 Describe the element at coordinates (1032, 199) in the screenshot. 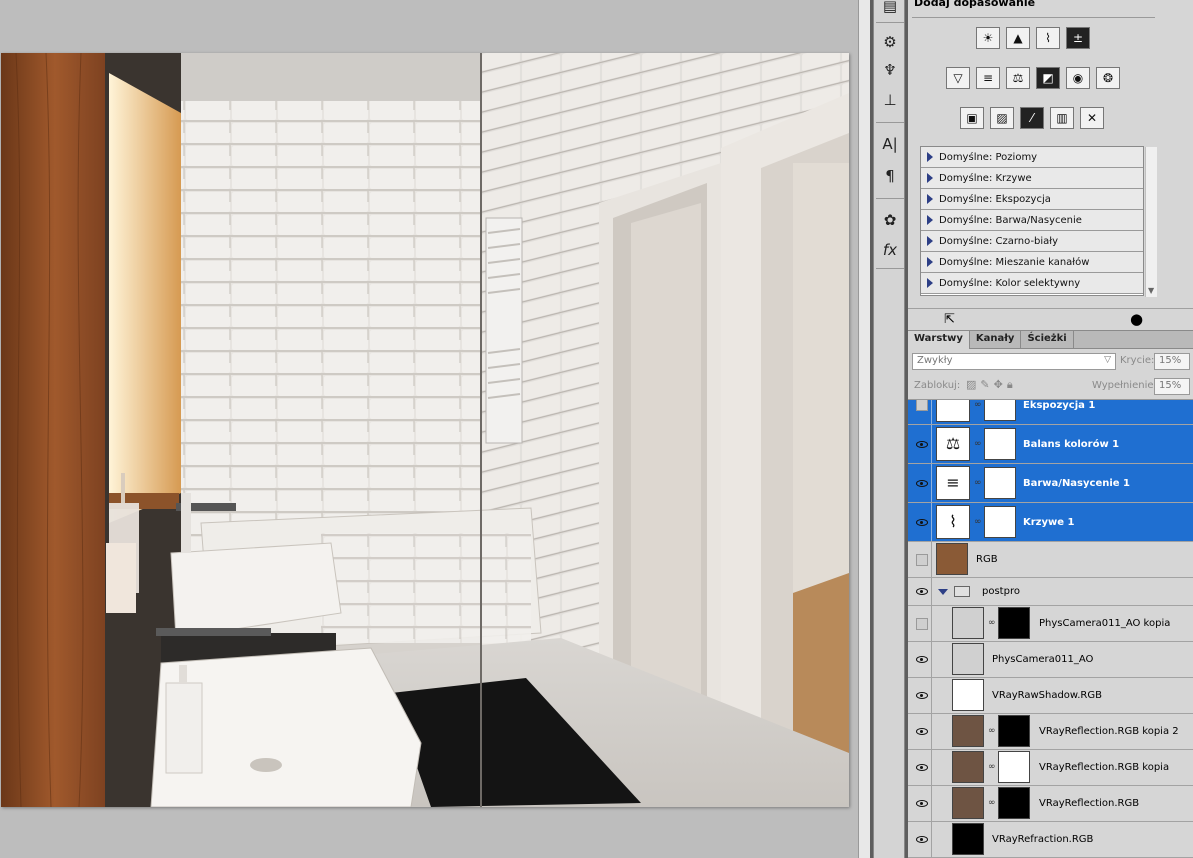

I see `preset-item: Domyślne: Ekspozycja` at that location.